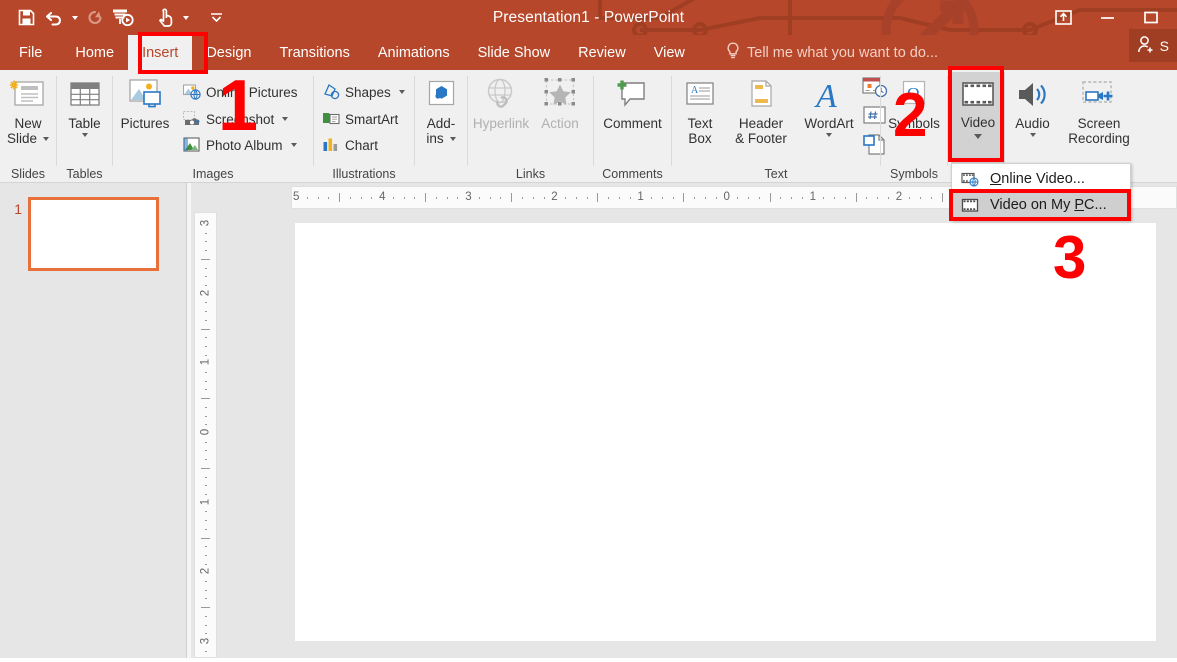 Image resolution: width=1177 pixels, height=662 pixels. What do you see at coordinates (28, 174) in the screenshot?
I see `group-label-slides: Slides` at bounding box center [28, 174].